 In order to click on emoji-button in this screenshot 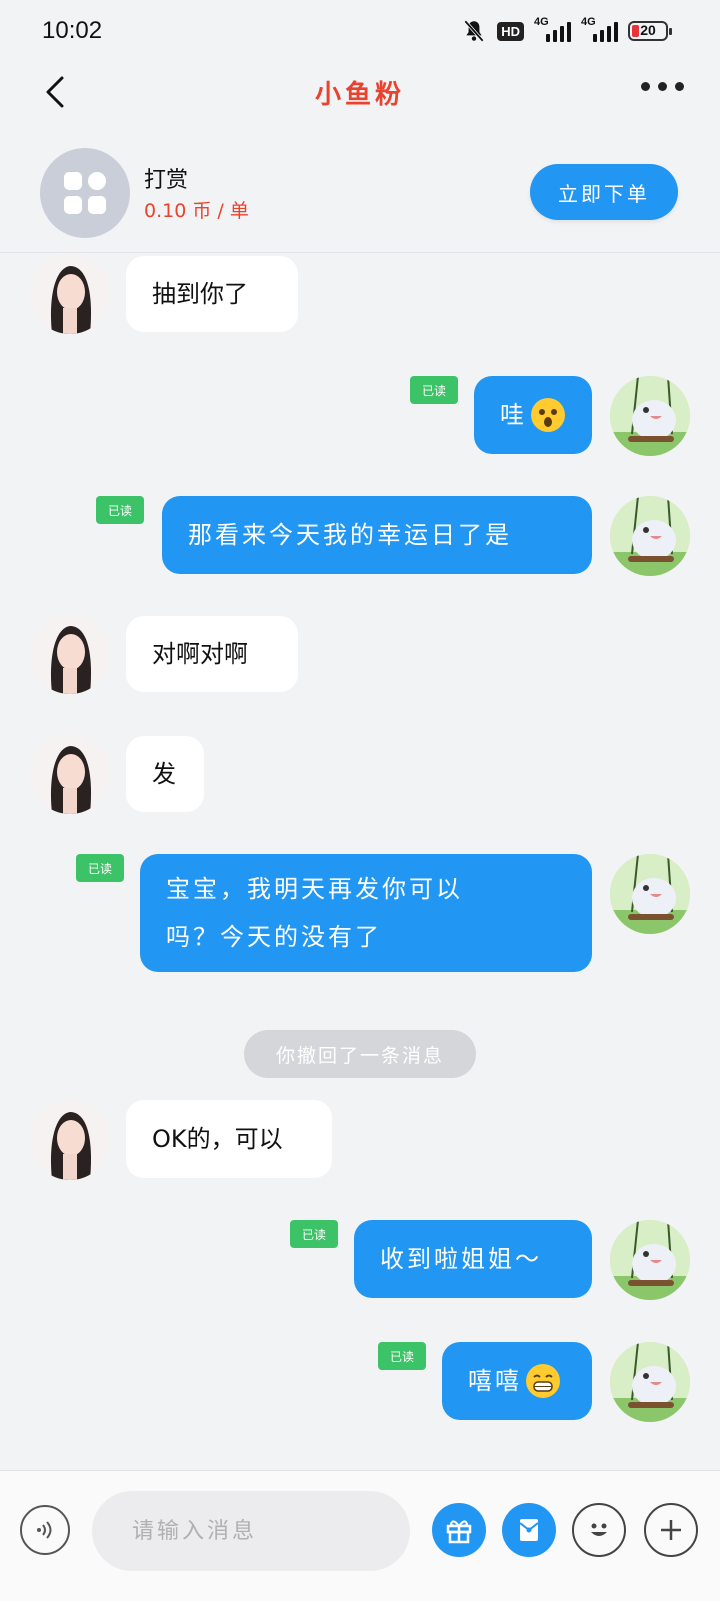, I will do `click(599, 1530)`.